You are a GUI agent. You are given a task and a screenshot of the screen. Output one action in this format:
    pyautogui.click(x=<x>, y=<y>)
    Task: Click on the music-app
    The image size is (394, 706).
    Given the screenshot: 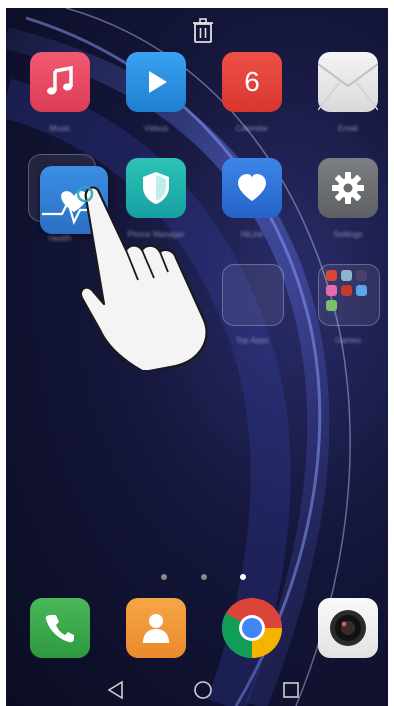 What is the action you would take?
    pyautogui.click(x=60, y=82)
    